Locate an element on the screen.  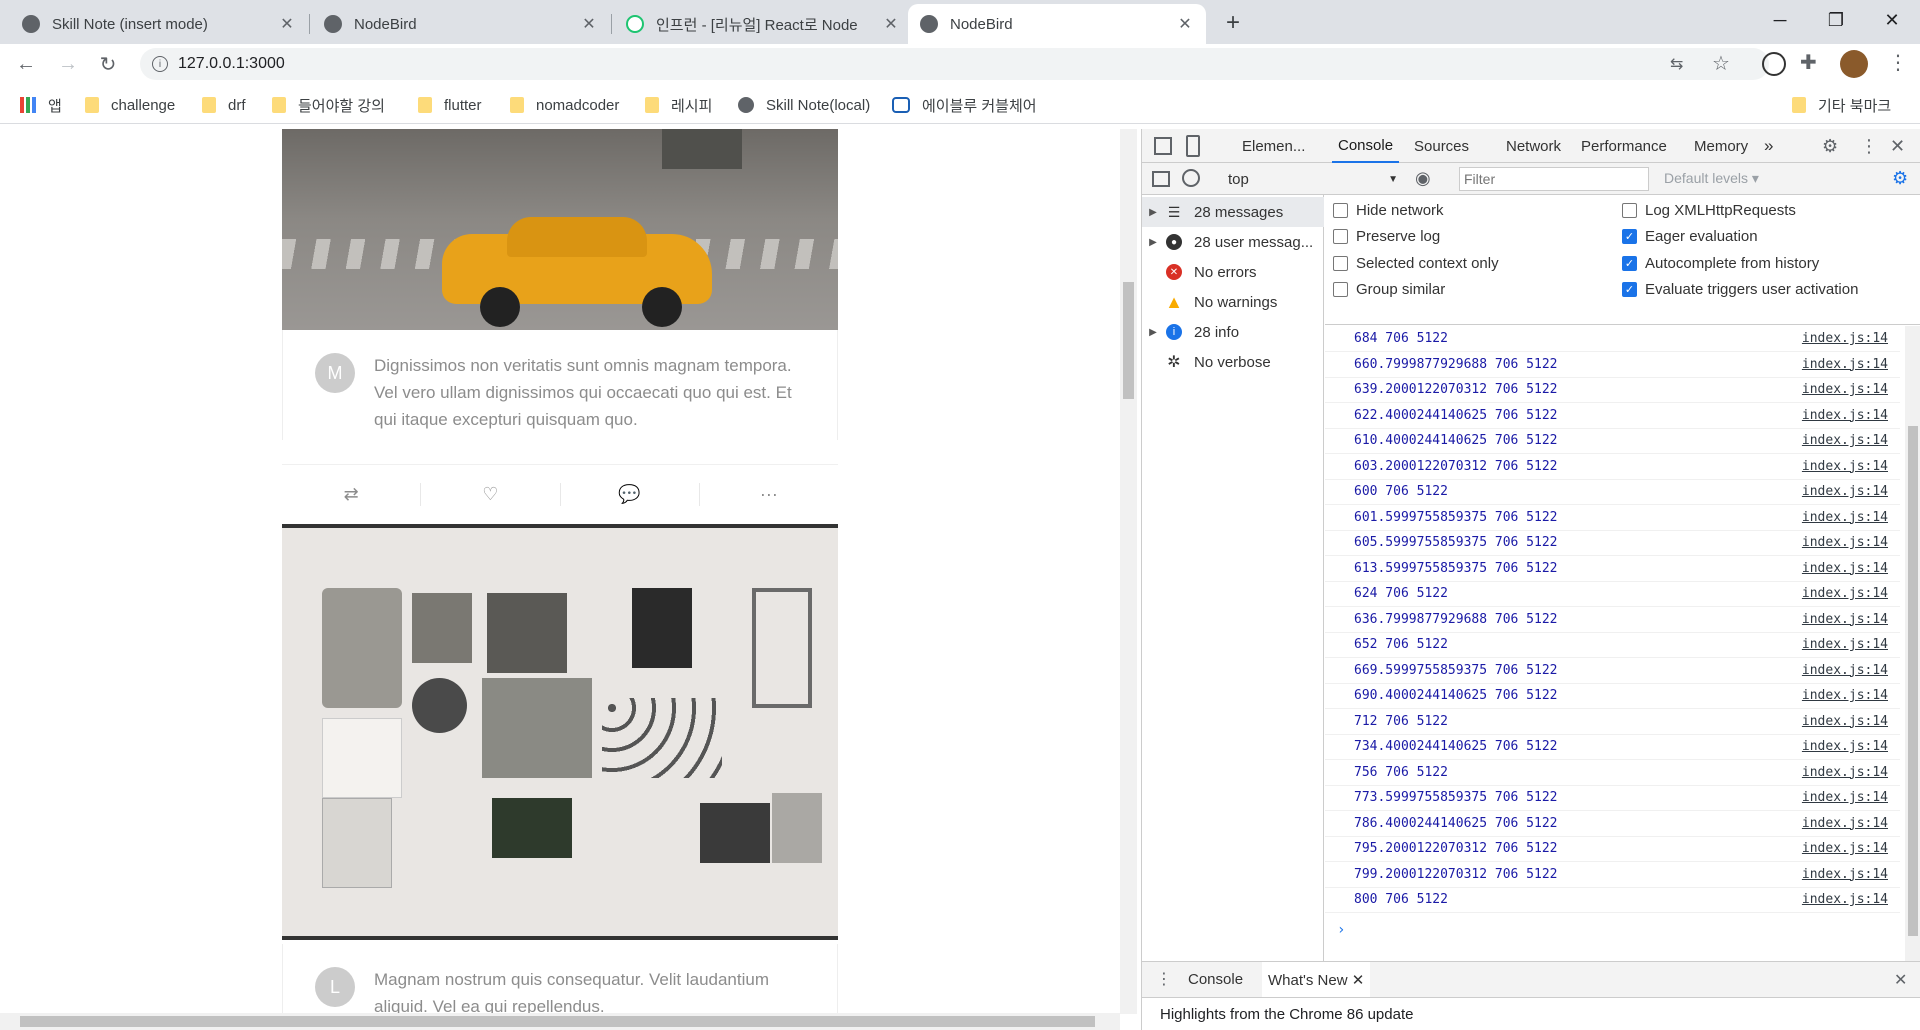
tab-sources: Sources is located at coordinates (1441, 146).